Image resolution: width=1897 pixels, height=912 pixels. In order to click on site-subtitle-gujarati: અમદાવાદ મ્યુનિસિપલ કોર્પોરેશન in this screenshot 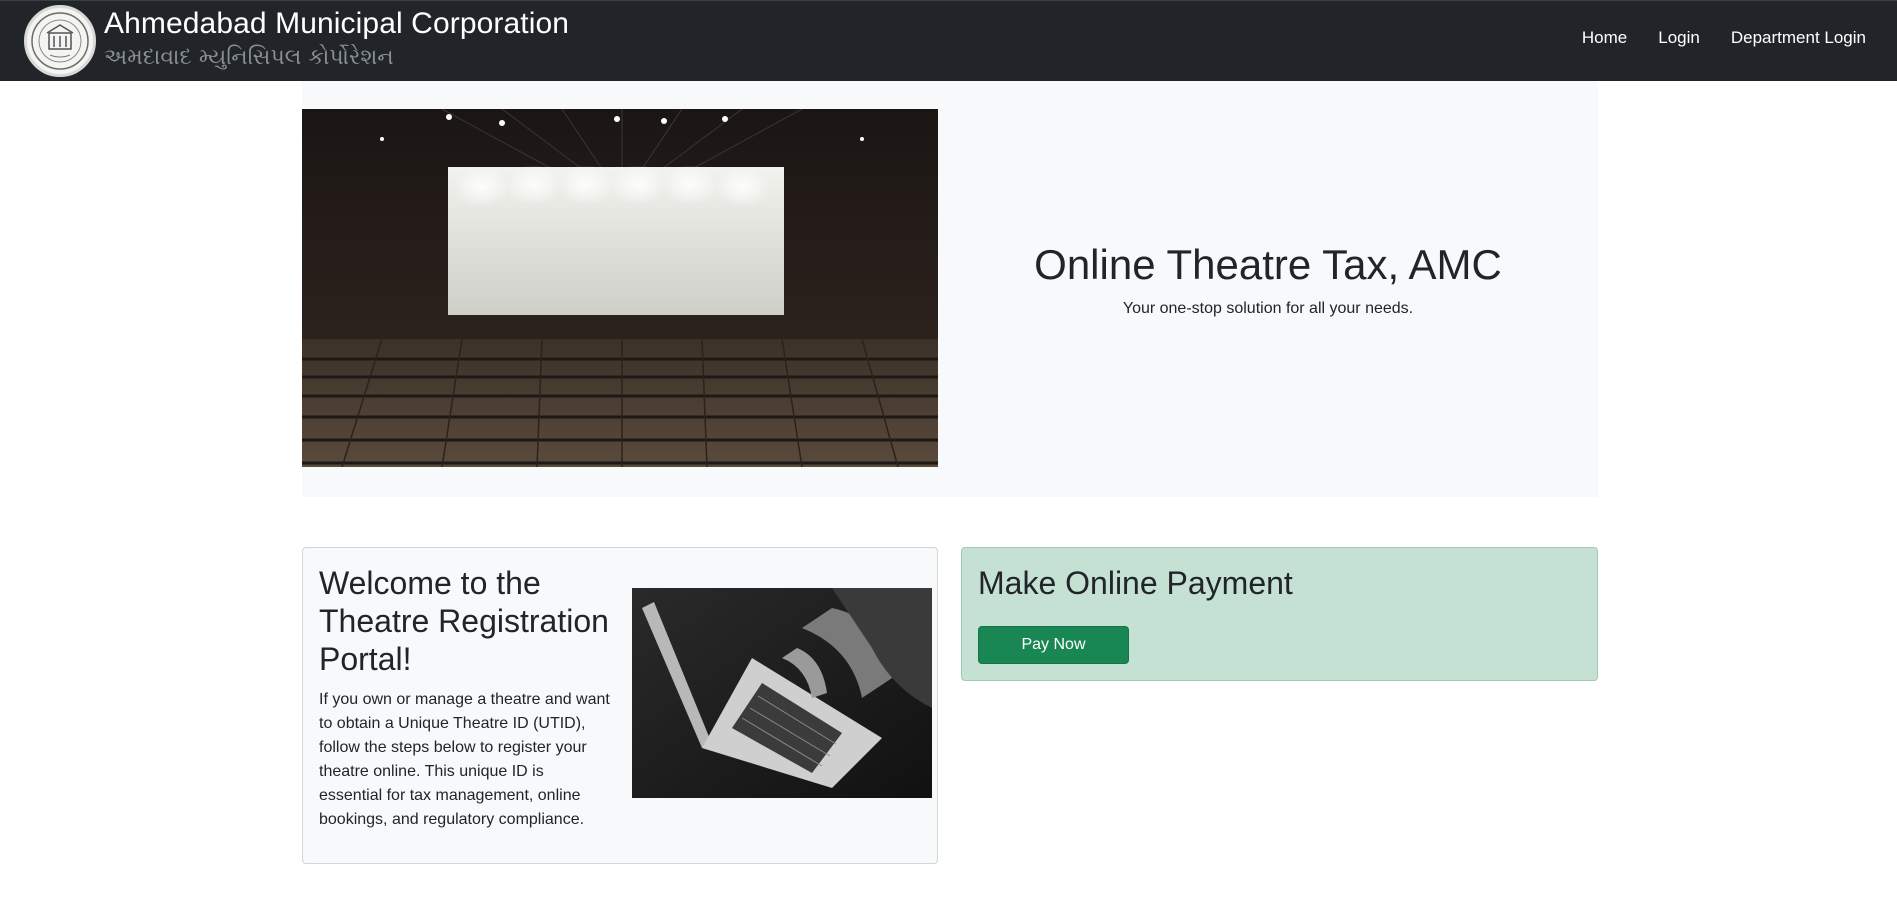, I will do `click(249, 57)`.